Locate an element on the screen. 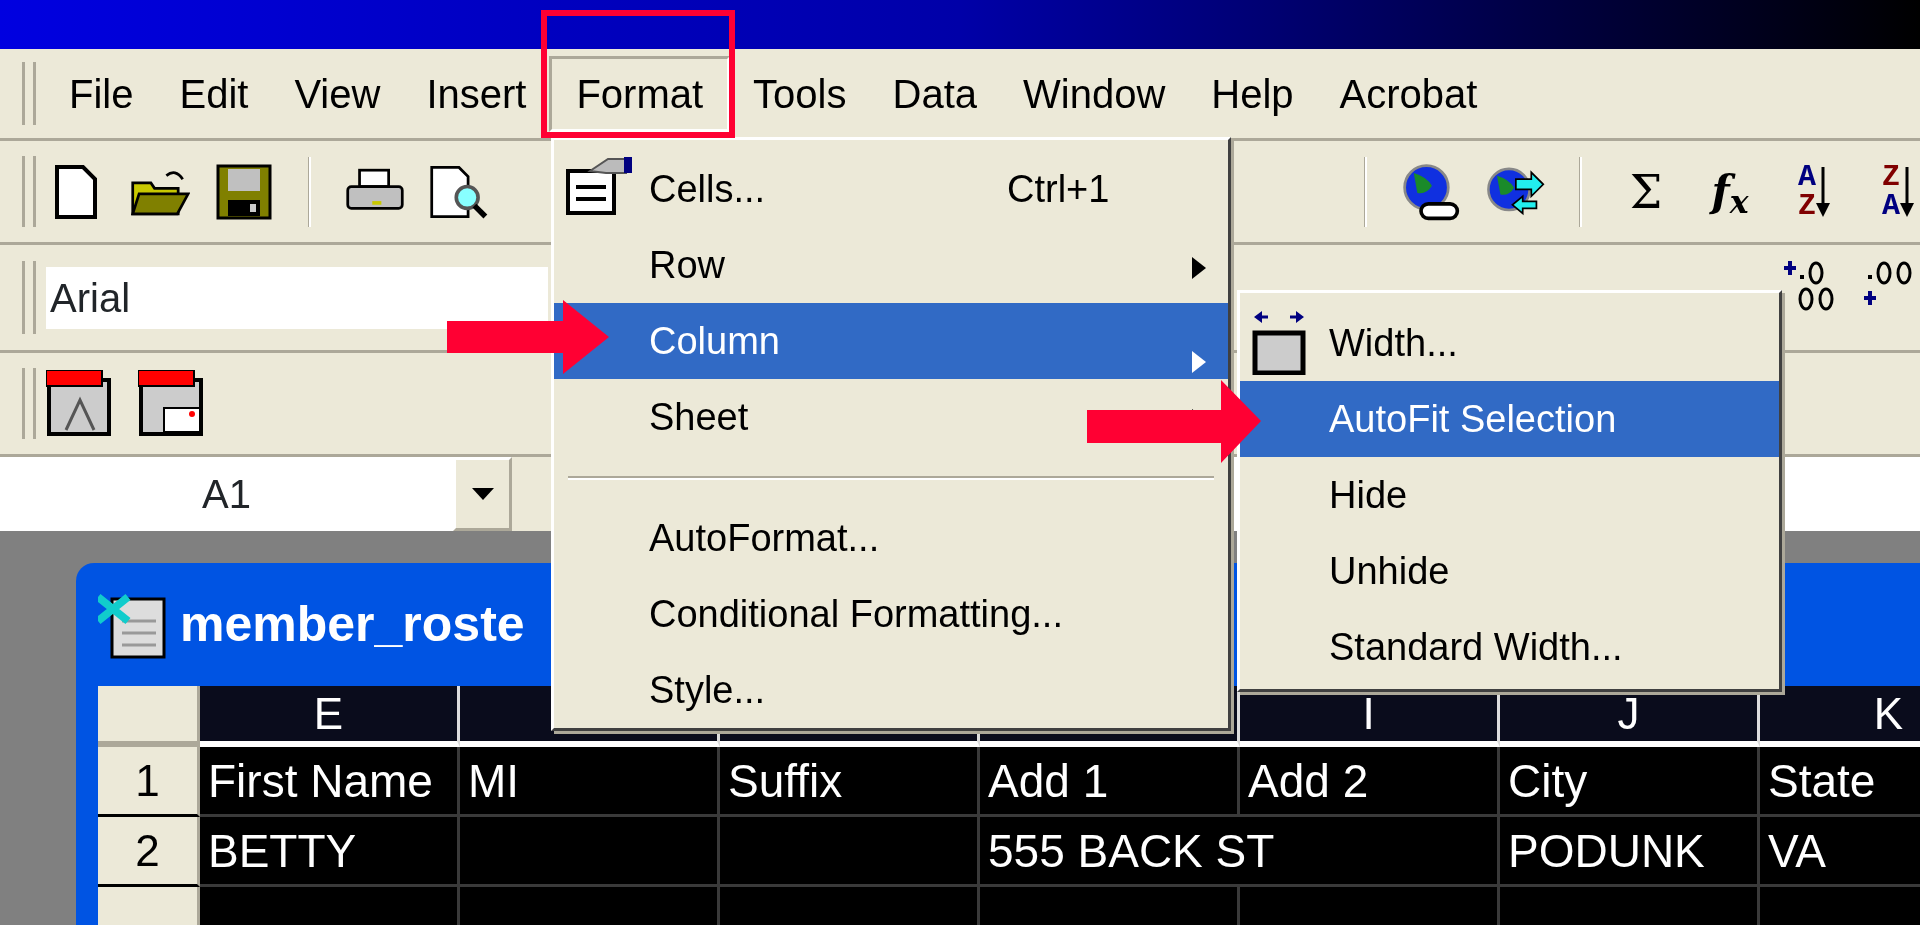 The width and height of the screenshot is (1920, 925). table-cell: First Name is located at coordinates (330, 782).